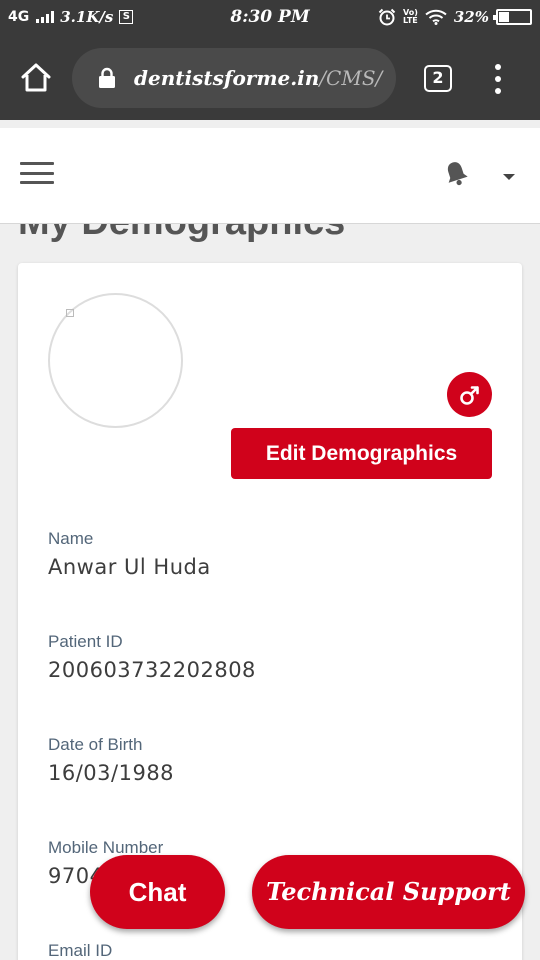  I want to click on field-email-id: Email ID, so click(80, 950).